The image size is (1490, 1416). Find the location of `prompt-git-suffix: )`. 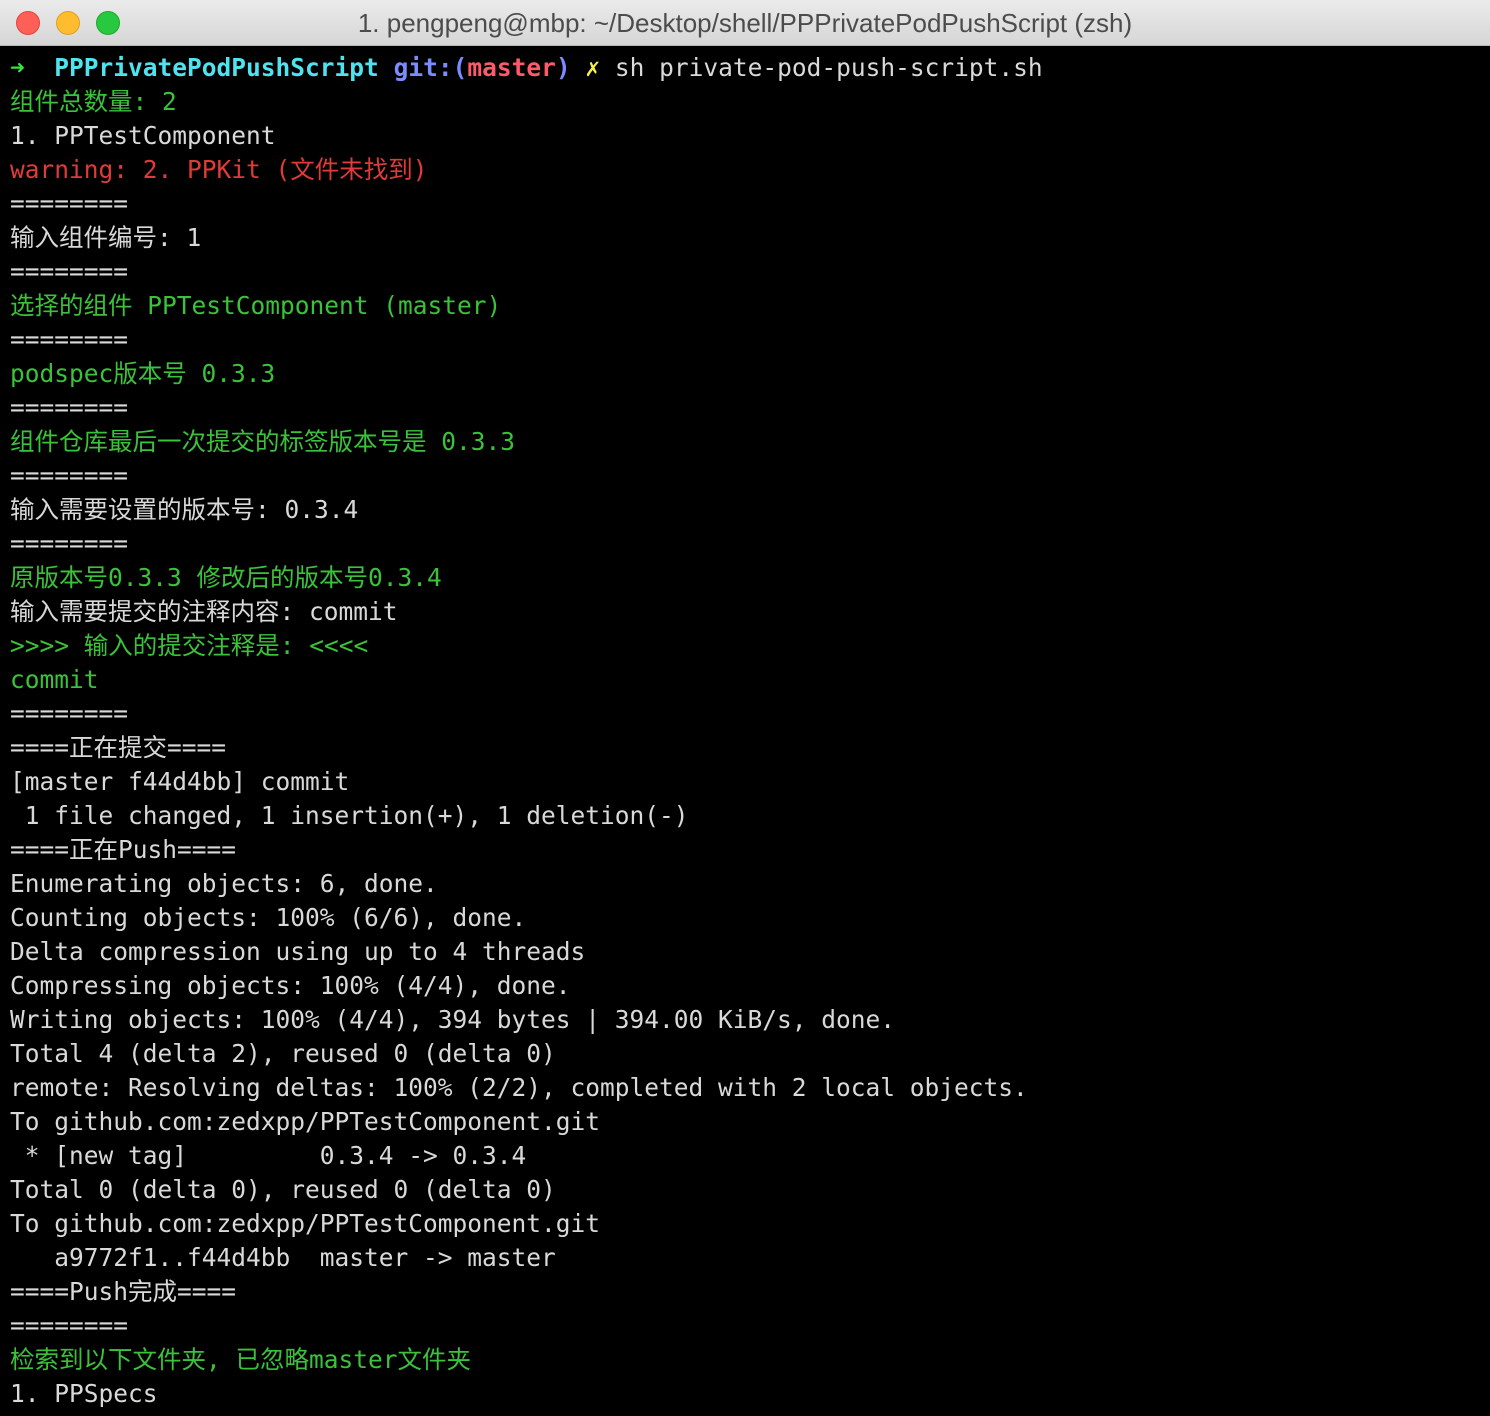

prompt-git-suffix: ) is located at coordinates (563, 67).